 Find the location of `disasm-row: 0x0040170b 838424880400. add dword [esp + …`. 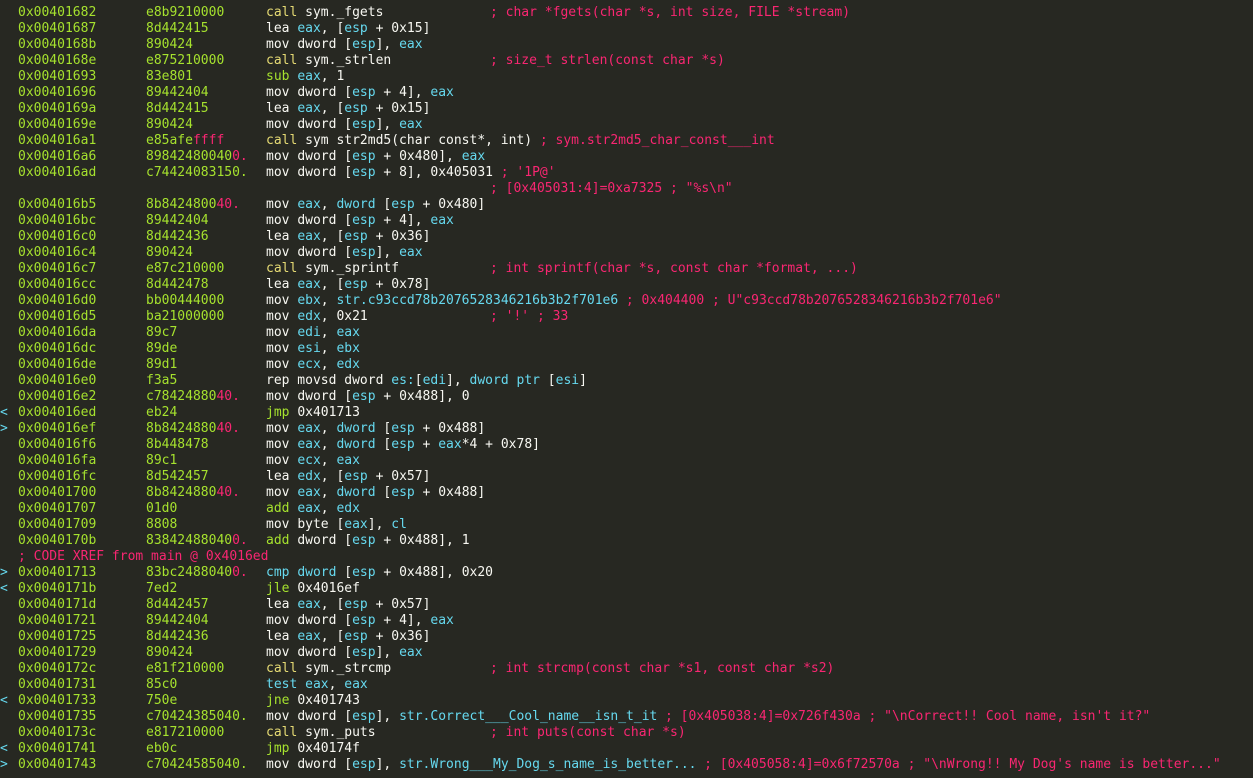

disasm-row: 0x0040170b 838424880400. add dword [esp + … is located at coordinates (626, 541).